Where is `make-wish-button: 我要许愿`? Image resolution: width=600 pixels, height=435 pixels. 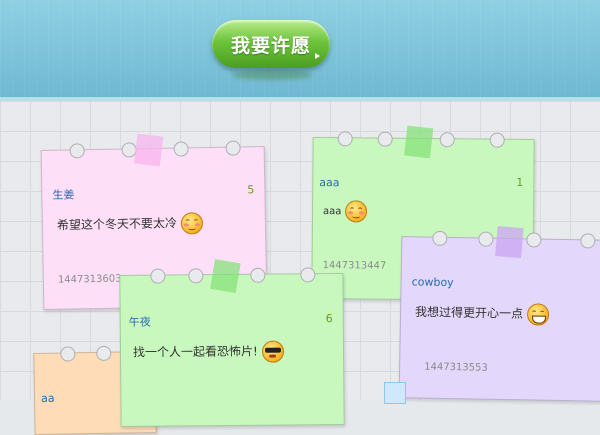 make-wish-button: 我要许愿 is located at coordinates (271, 44).